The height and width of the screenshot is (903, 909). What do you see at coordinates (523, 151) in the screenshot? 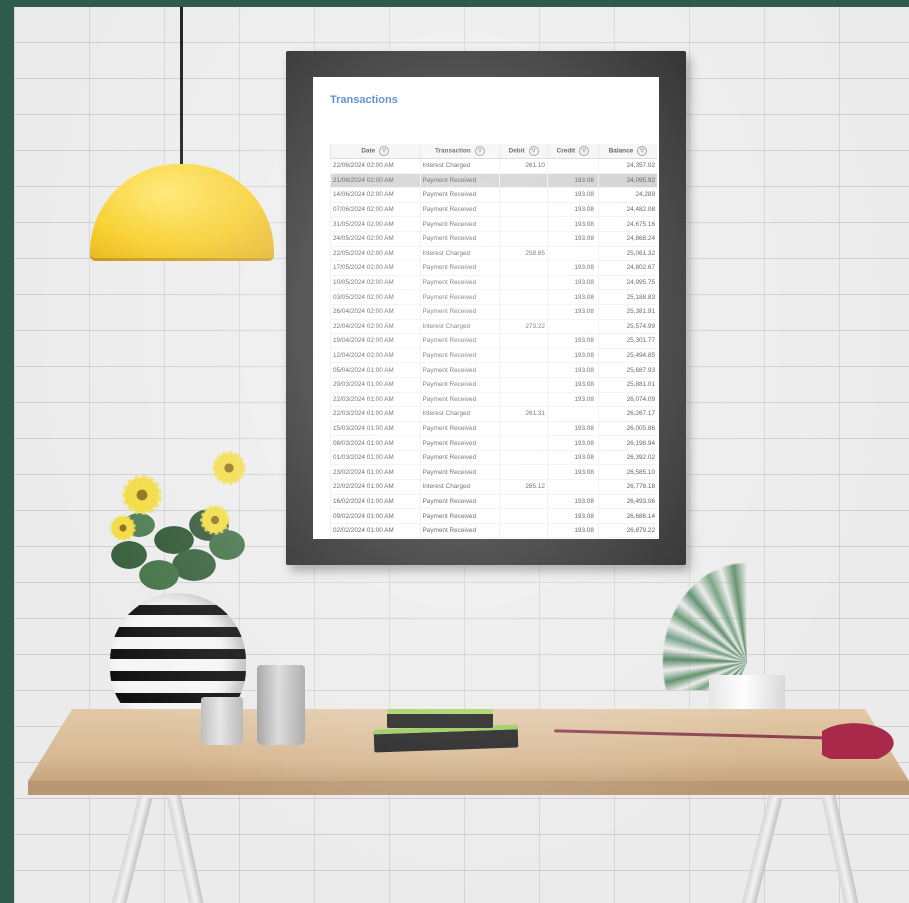
I see `column-header: Debit ▽` at bounding box center [523, 151].